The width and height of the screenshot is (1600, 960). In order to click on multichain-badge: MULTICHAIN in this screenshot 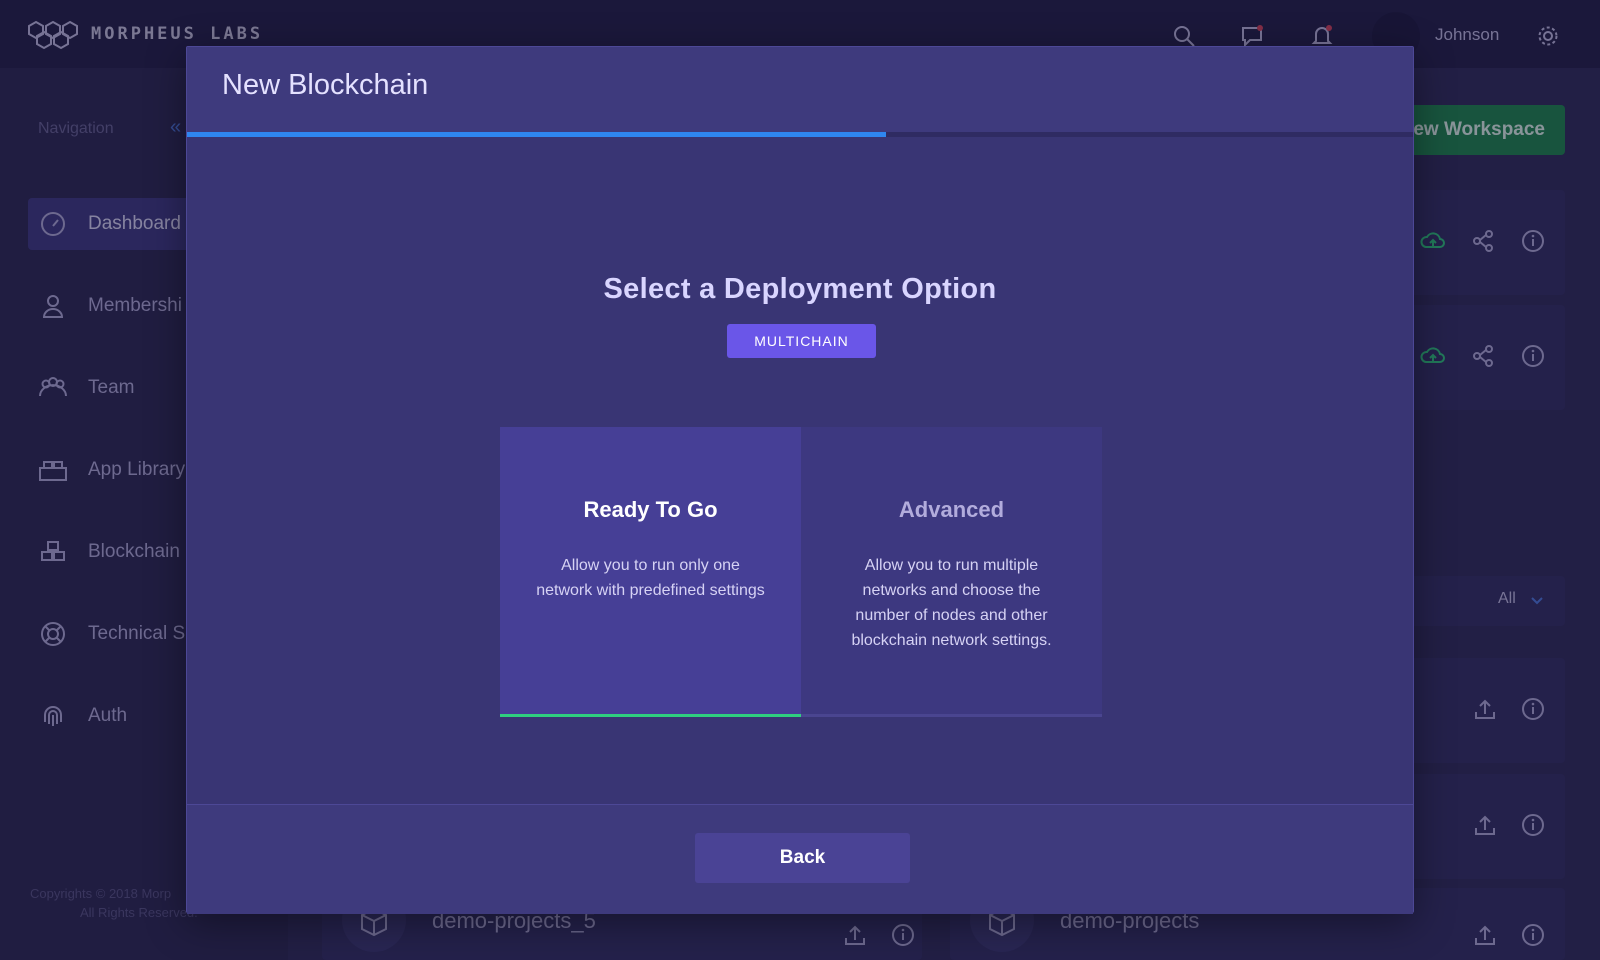, I will do `click(801, 341)`.